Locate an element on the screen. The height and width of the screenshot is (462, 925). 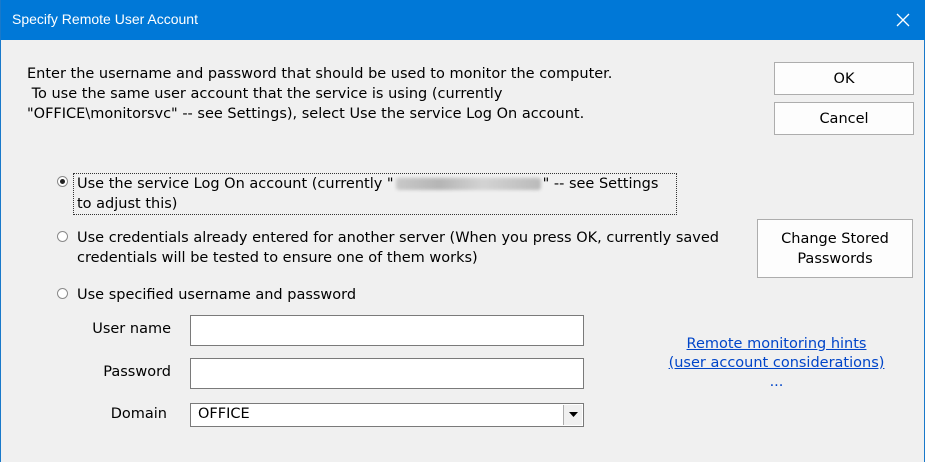
title-bar: Specify Remote User Account is located at coordinates (463, 20).